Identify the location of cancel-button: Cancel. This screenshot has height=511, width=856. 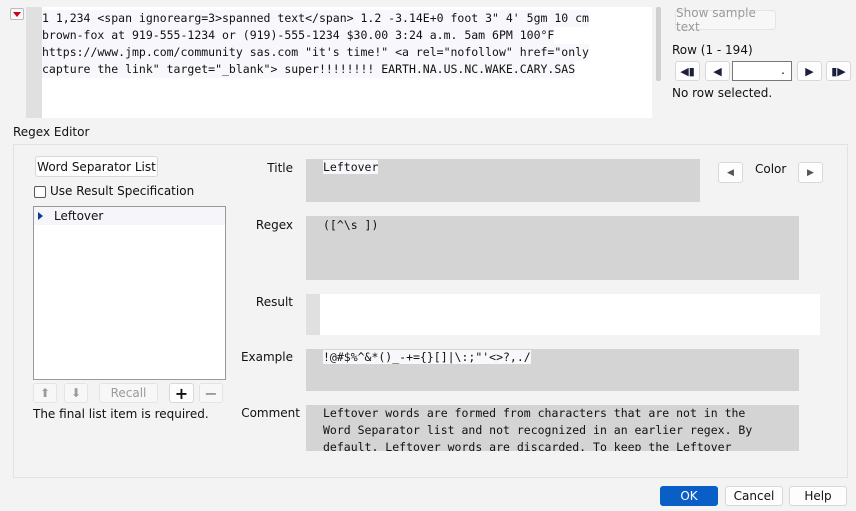
(754, 496).